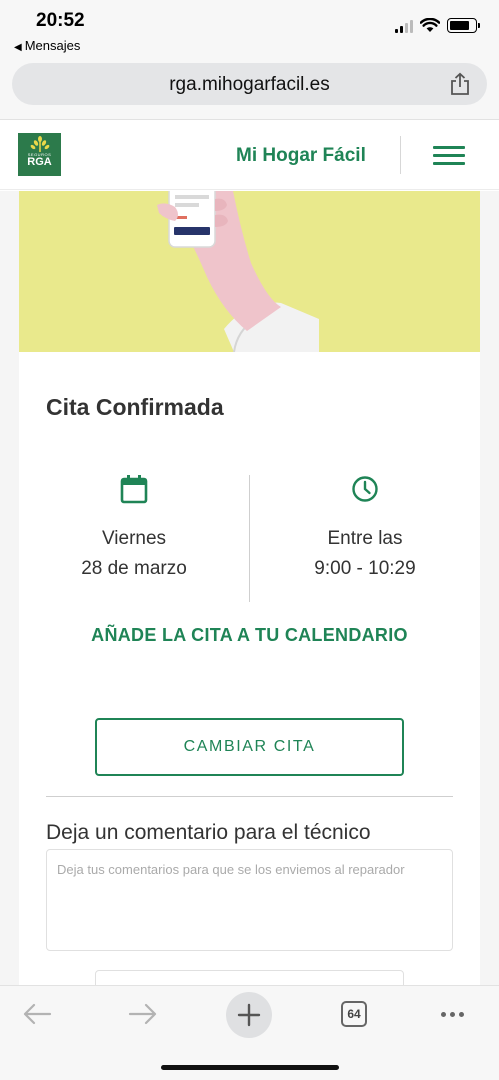  What do you see at coordinates (60, 20) in the screenshot?
I see `status-time: 20:52` at bounding box center [60, 20].